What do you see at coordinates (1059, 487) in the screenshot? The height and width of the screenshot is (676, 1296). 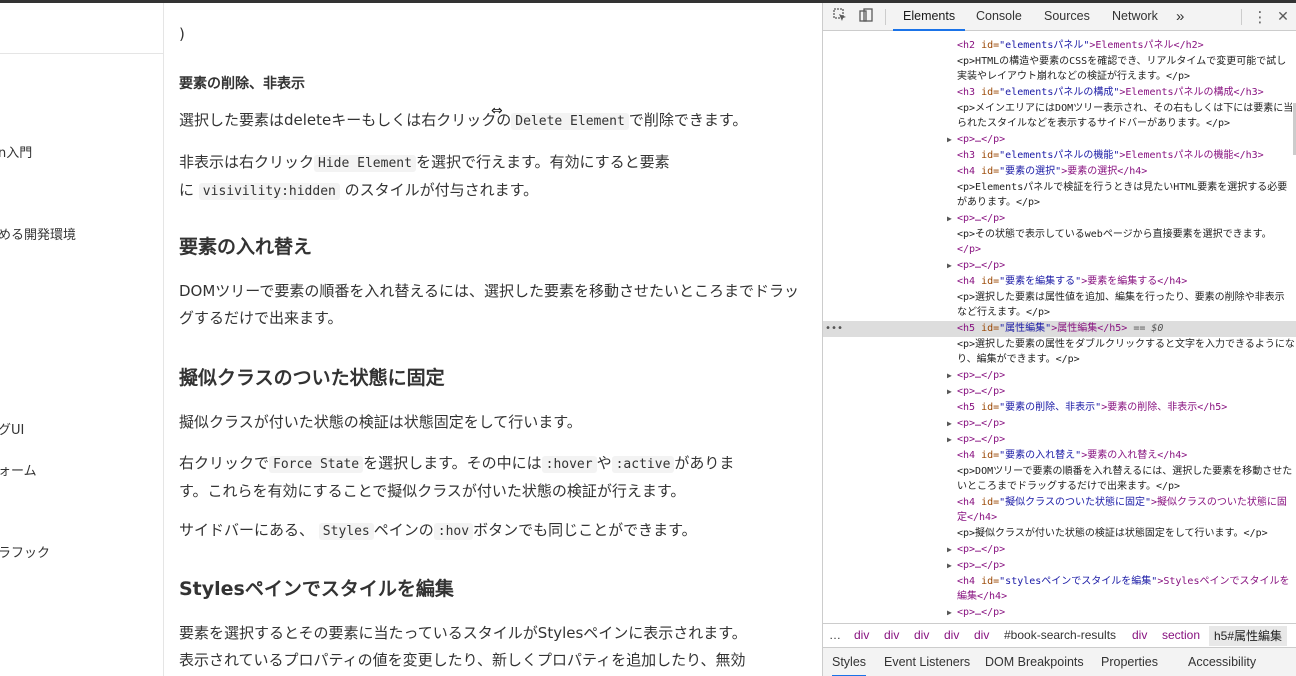 I see `dom-line: いところまでドラッグするだけで出来ます。</p>` at bounding box center [1059, 487].